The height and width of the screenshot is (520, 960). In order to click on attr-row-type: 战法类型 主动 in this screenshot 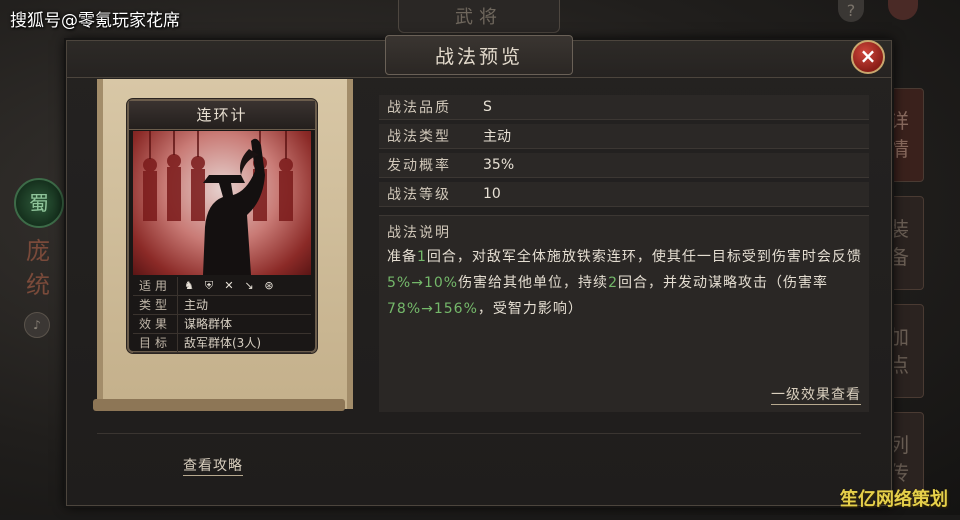, I will do `click(624, 136)`.